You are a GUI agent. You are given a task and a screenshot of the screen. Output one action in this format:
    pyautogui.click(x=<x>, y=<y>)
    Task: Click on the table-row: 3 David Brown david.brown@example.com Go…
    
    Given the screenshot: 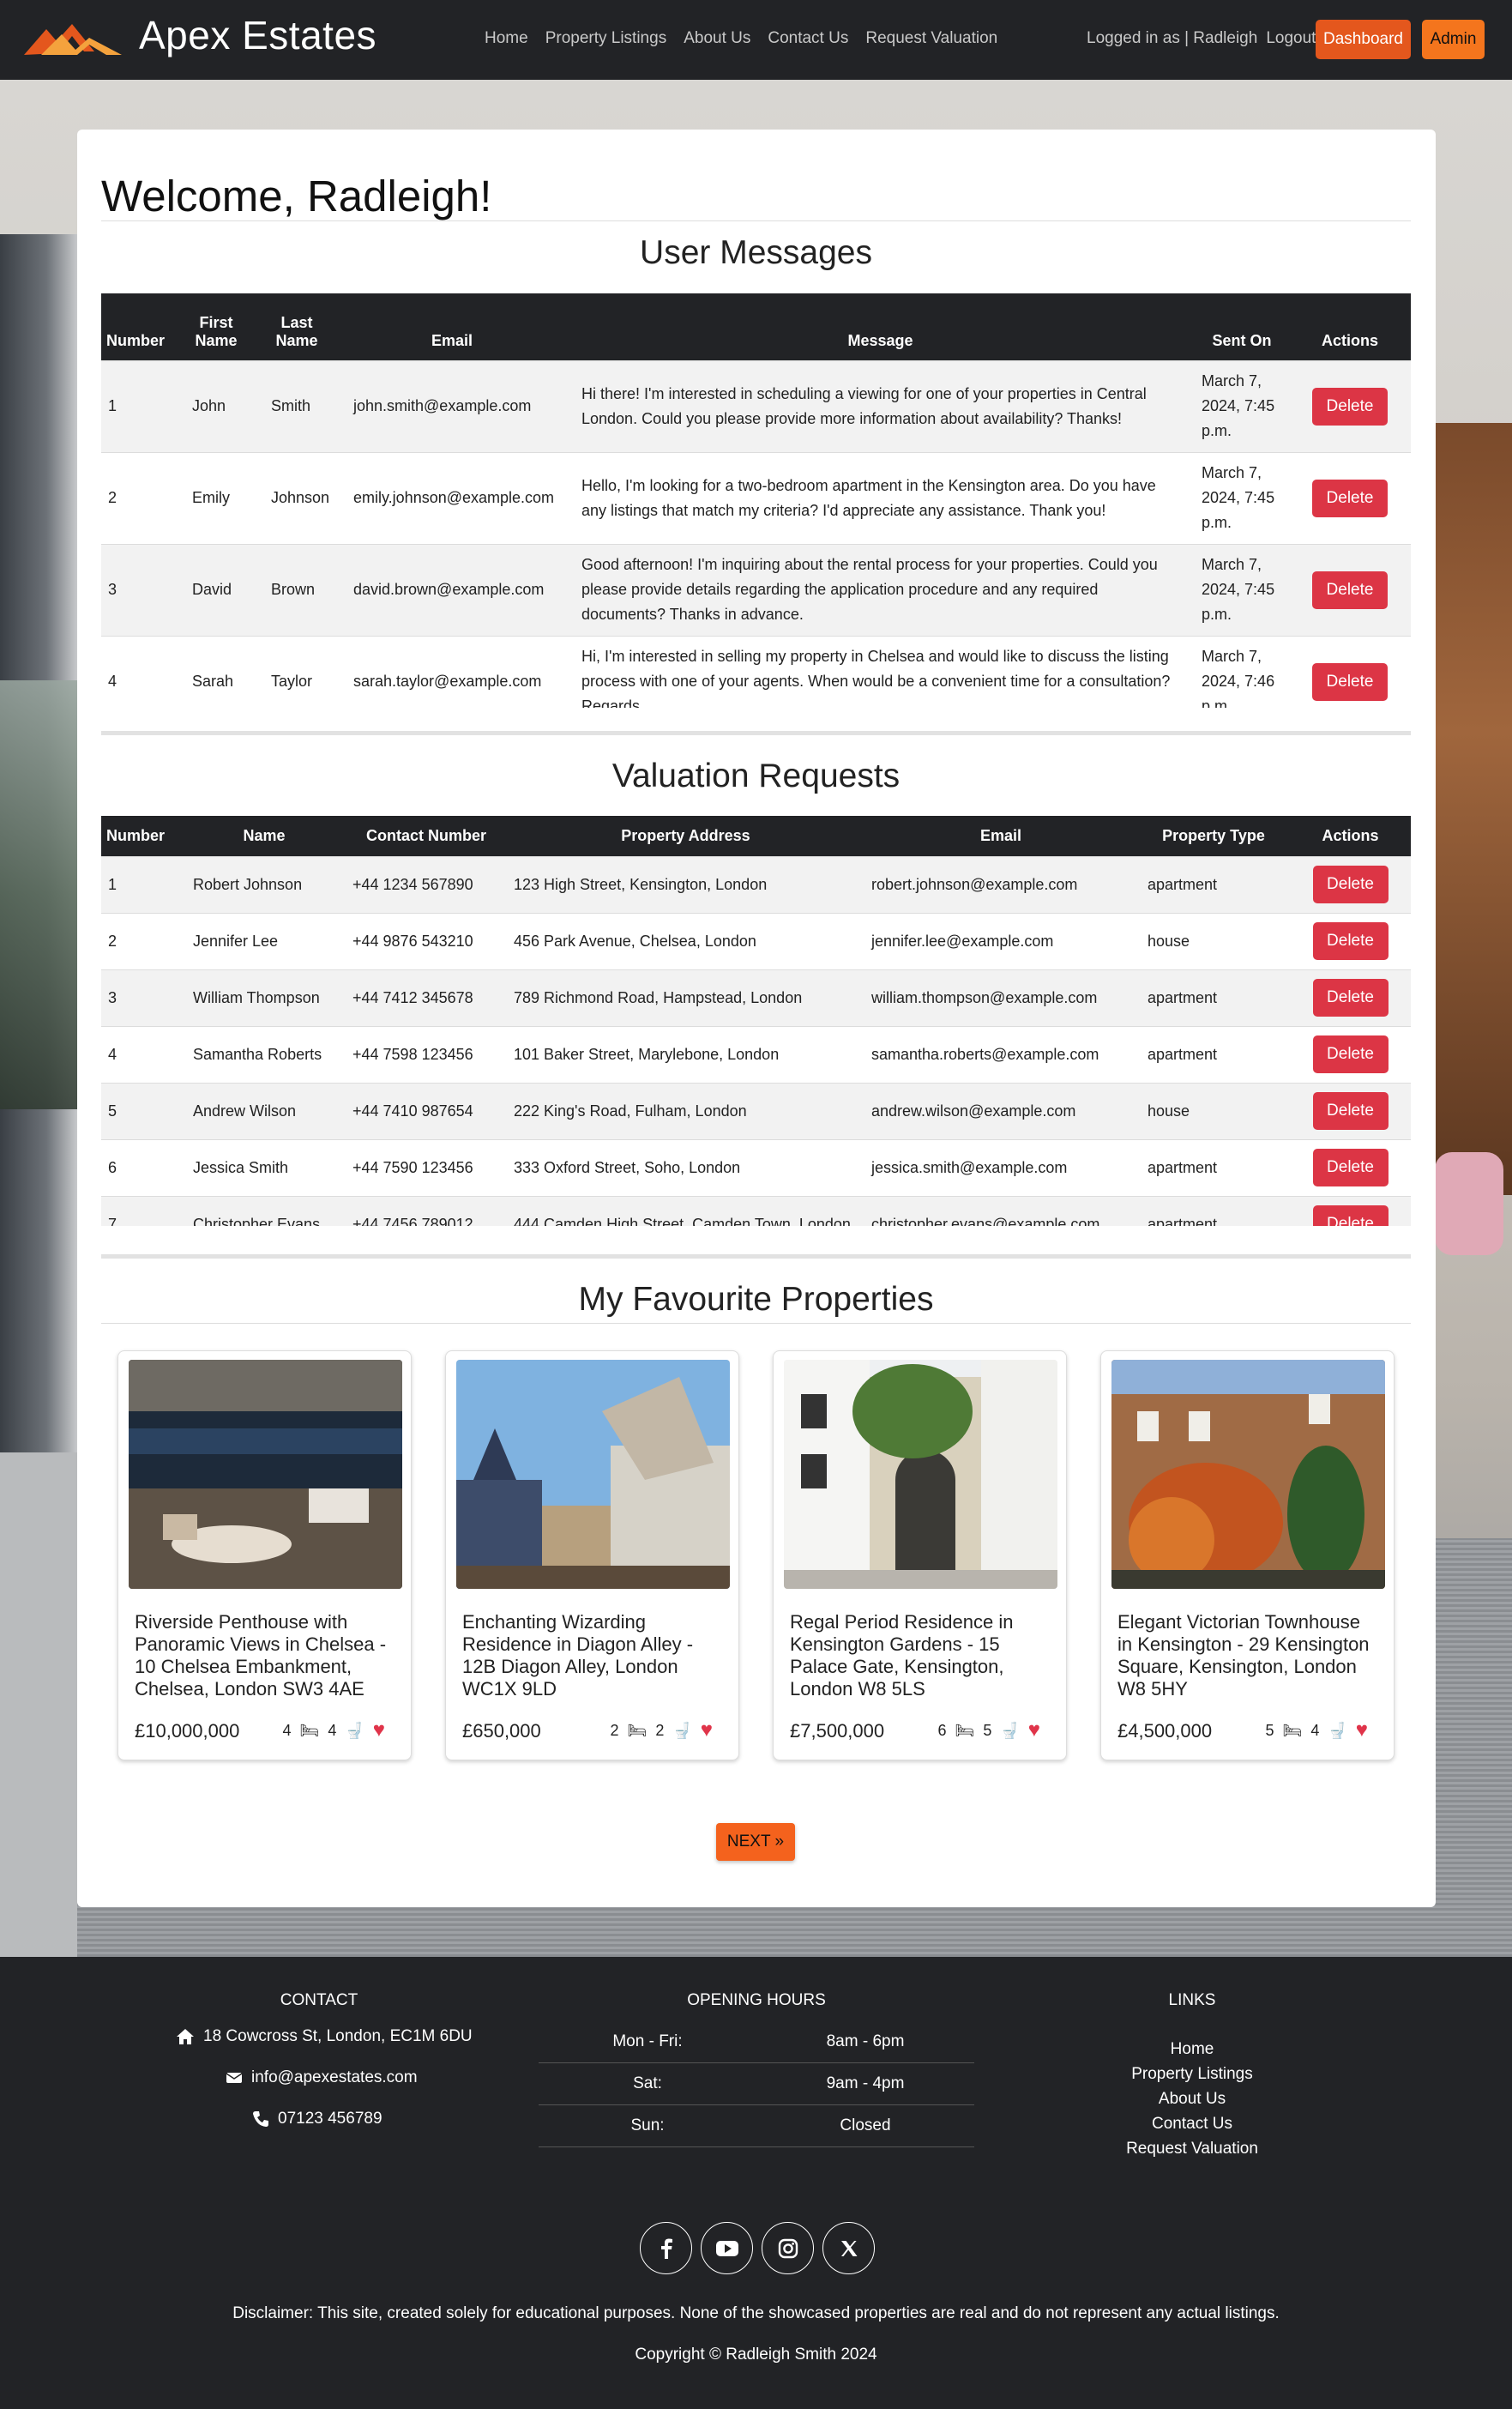 What is the action you would take?
    pyautogui.click(x=756, y=589)
    